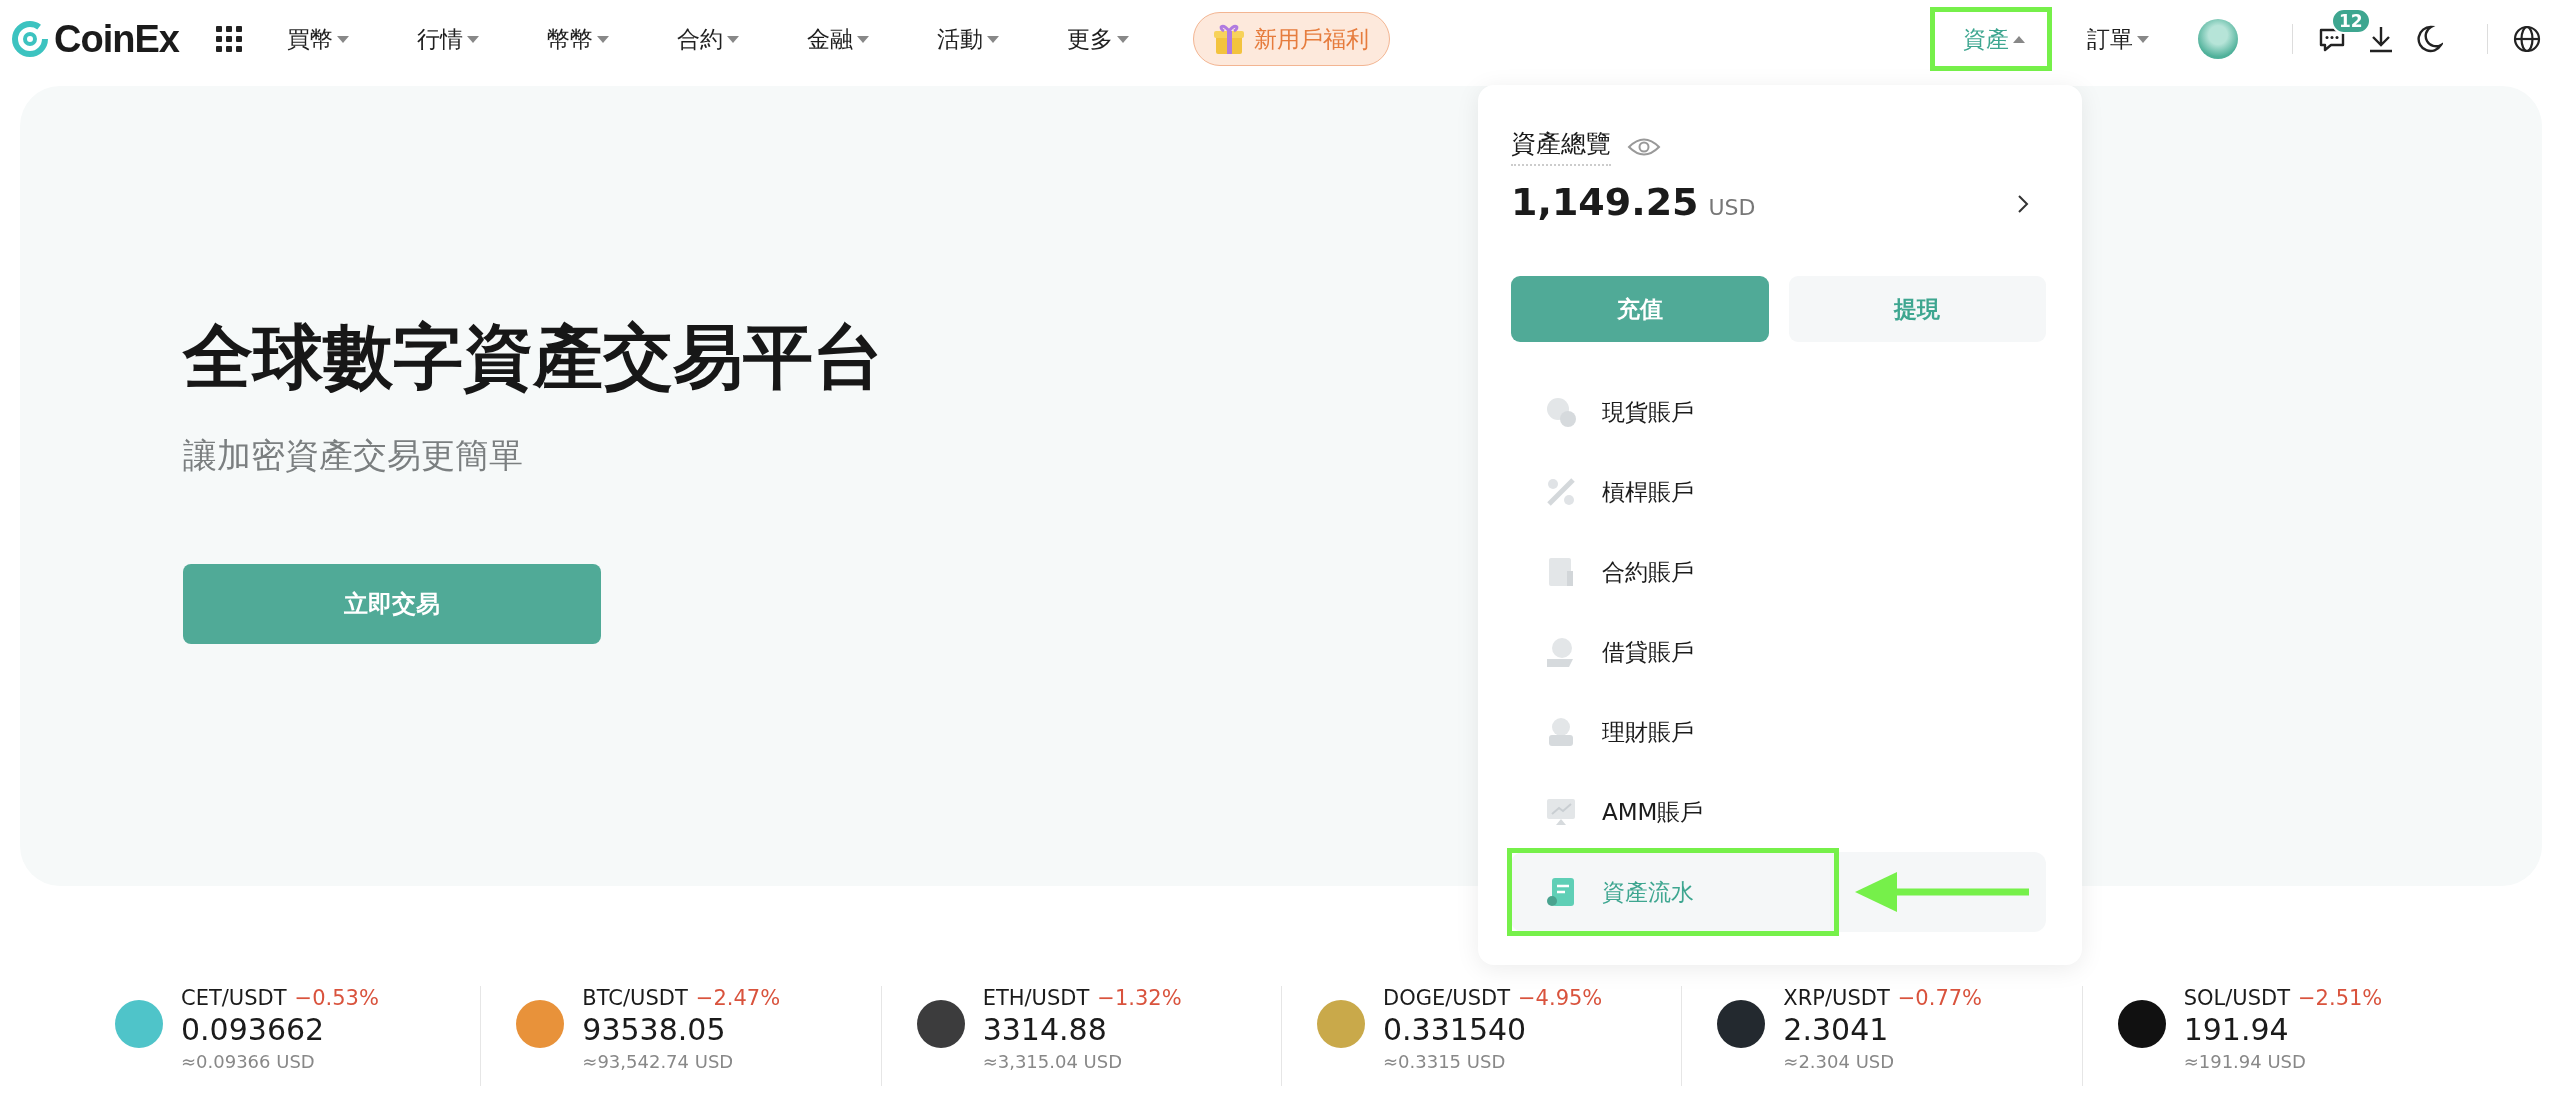 Image resolution: width=2562 pixels, height=1112 pixels. What do you see at coordinates (1836, 1029) in the screenshot?
I see `price: 2.3041` at bounding box center [1836, 1029].